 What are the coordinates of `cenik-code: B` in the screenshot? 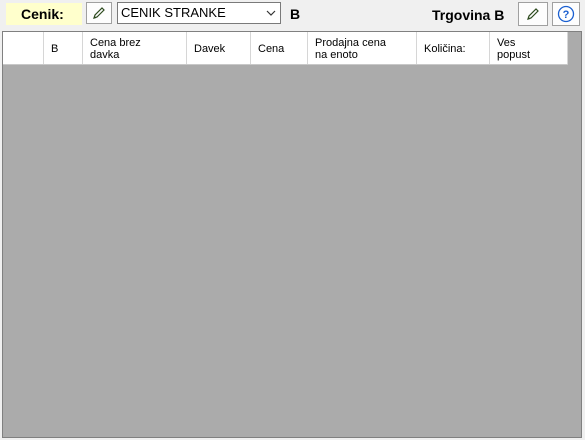 It's located at (295, 14).